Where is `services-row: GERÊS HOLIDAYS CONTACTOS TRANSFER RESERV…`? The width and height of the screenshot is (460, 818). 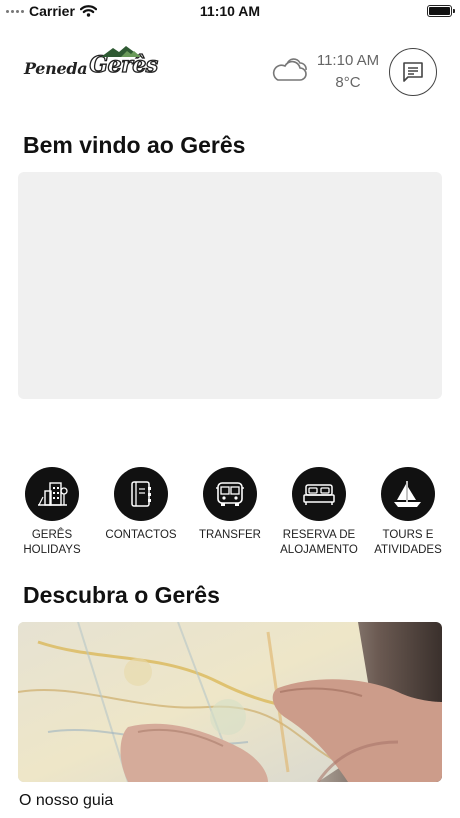
services-row: GERÊS HOLIDAYS CONTACTOS TRANSFER RESERV… is located at coordinates (230, 517).